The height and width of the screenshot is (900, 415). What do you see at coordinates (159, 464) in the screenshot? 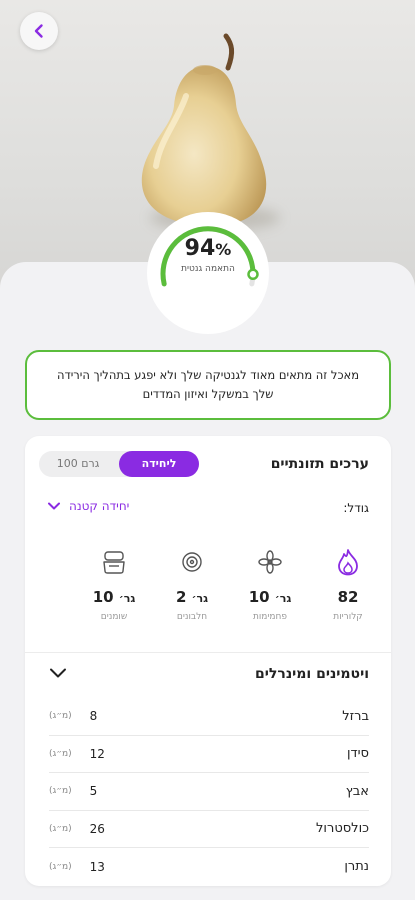
I see `toggle-per-unit: ליחידה` at bounding box center [159, 464].